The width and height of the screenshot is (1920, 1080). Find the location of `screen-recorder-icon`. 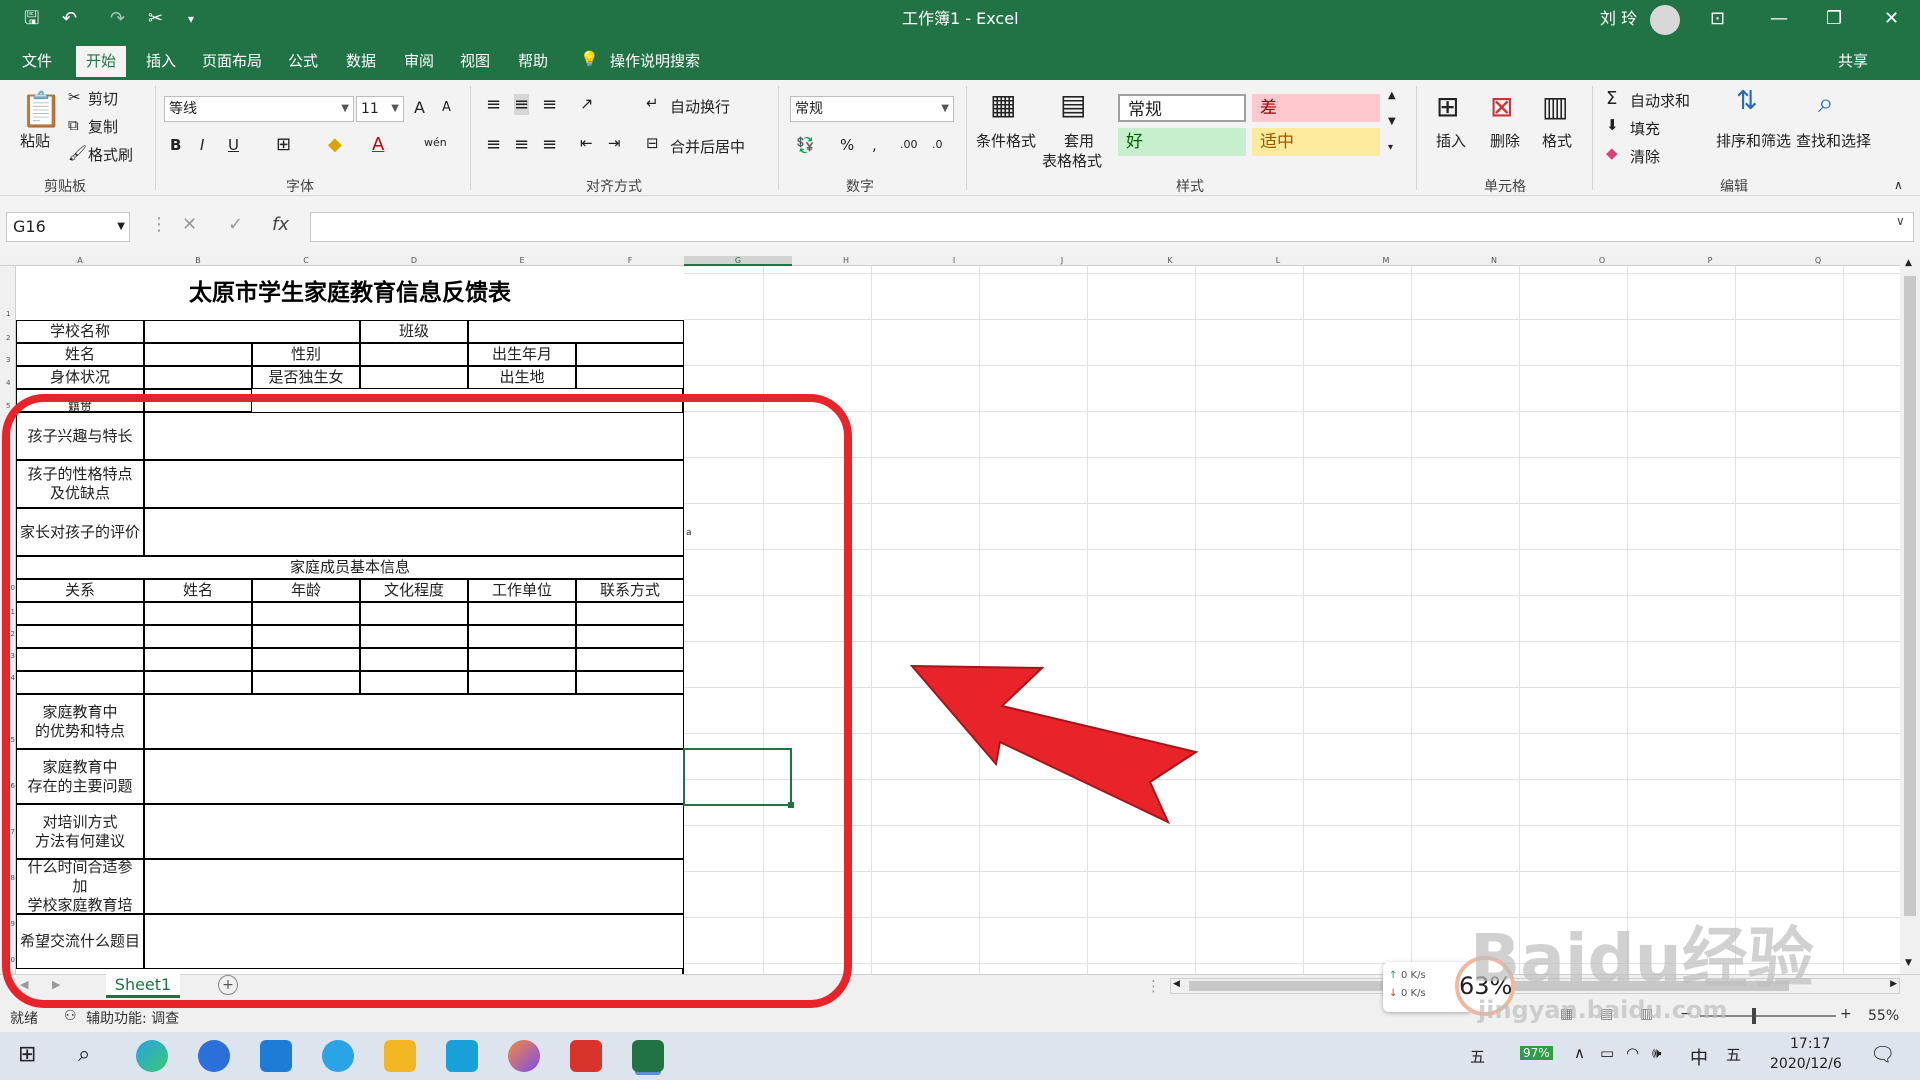

screen-recorder-icon is located at coordinates (586, 1056).